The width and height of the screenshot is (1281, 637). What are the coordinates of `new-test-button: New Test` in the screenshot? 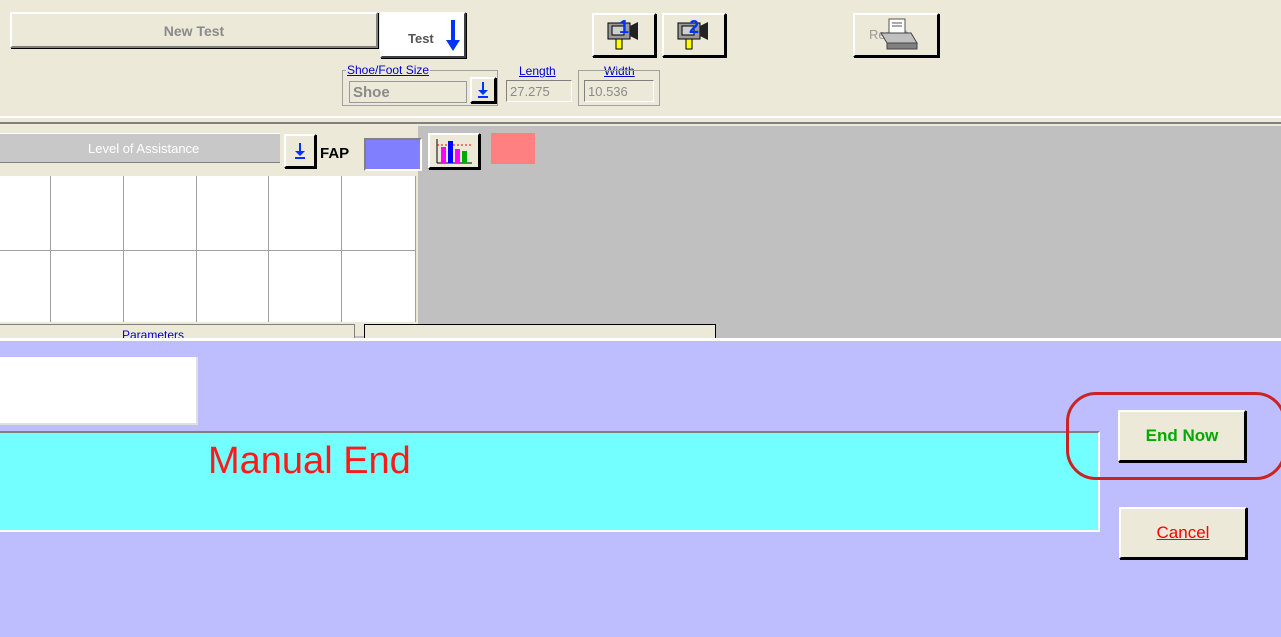 It's located at (194, 30).